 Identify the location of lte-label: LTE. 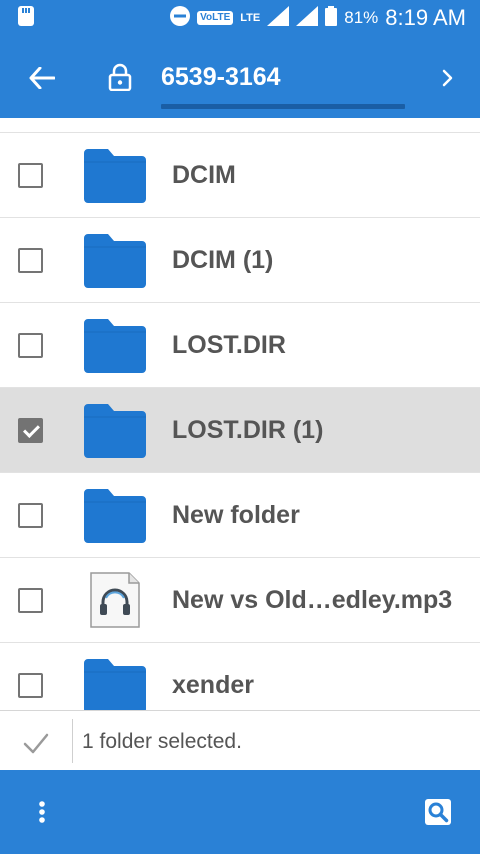
(250, 18).